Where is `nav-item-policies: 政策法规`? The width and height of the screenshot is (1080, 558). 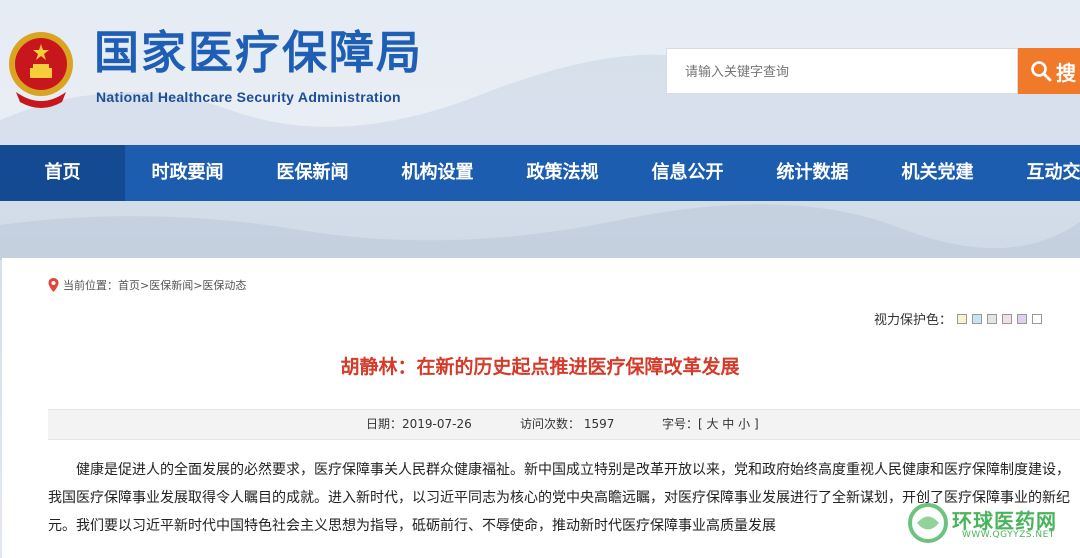 nav-item-policies: 政策法规 is located at coordinates (562, 173).